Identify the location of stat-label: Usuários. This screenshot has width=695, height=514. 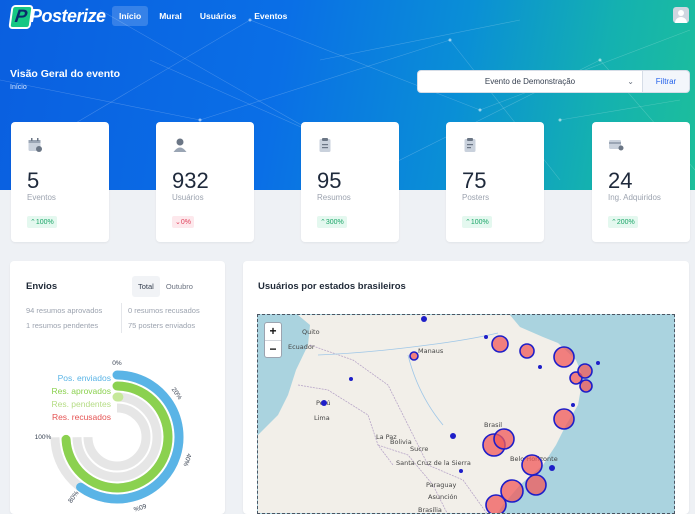
(188, 197).